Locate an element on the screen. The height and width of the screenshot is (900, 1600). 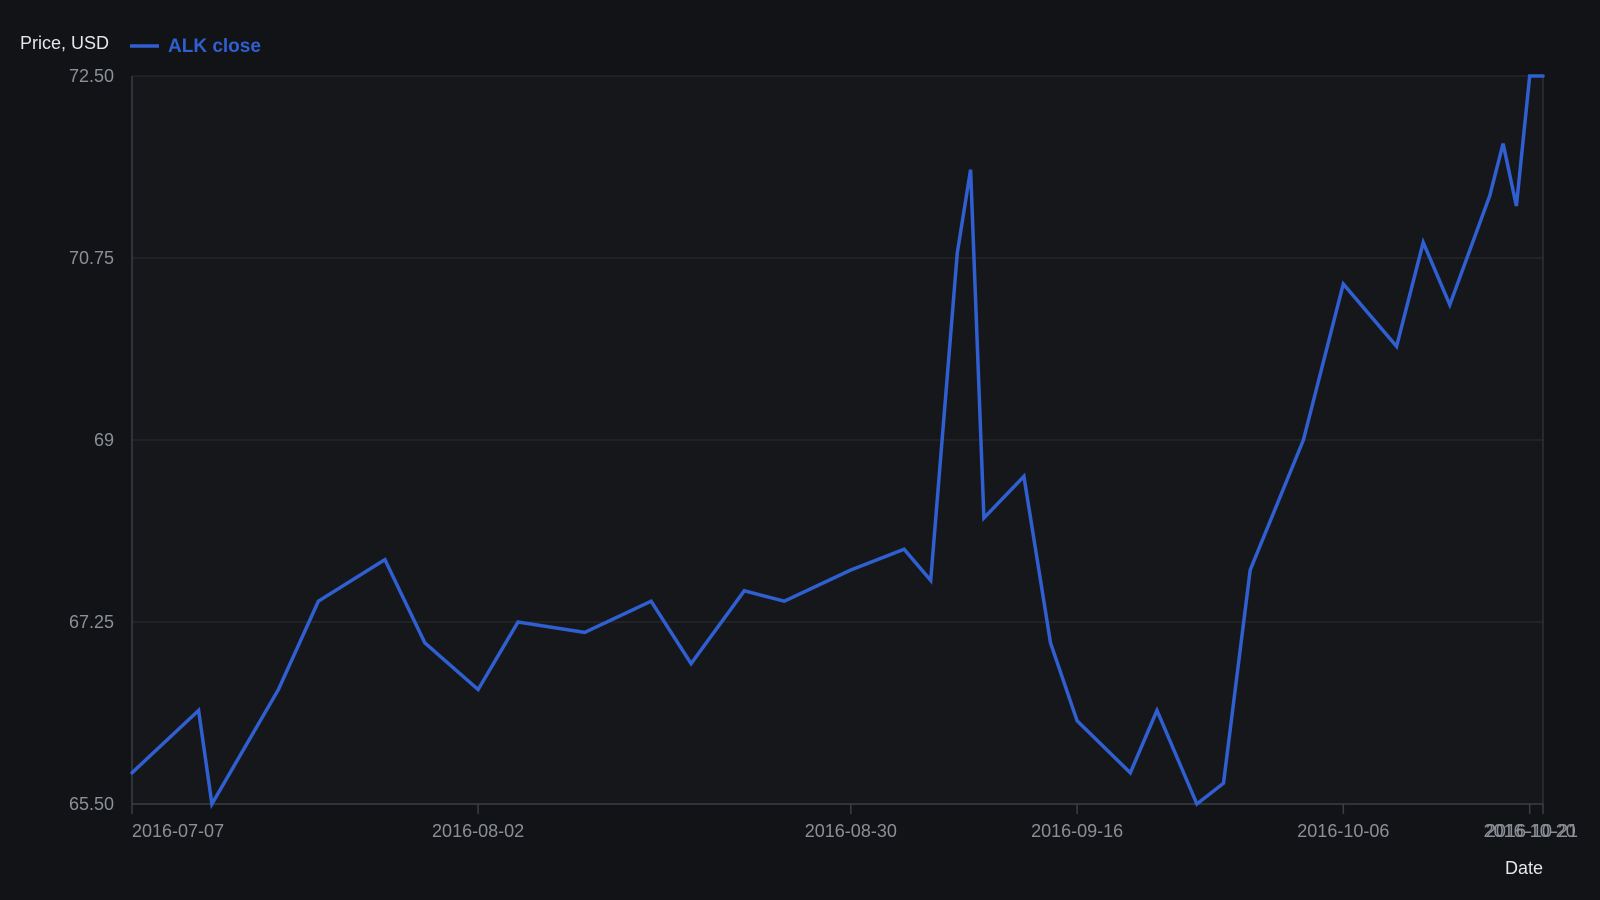
y-tick-label: 69 is located at coordinates (104, 440).